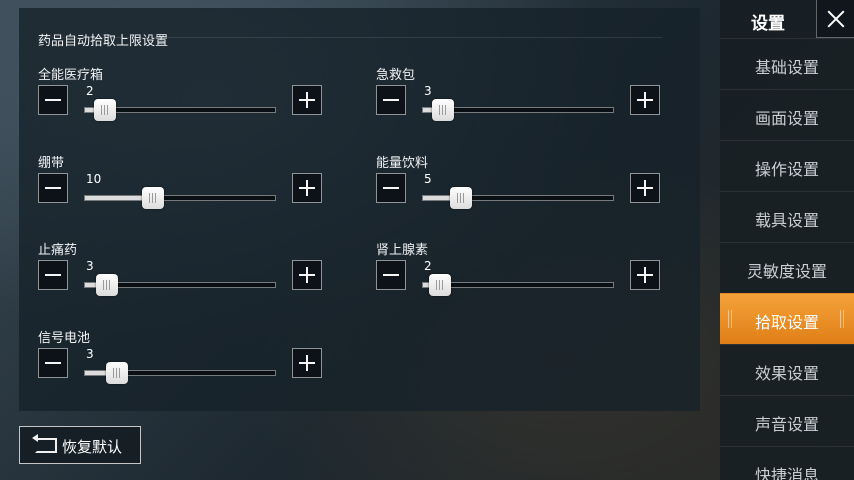 The height and width of the screenshot is (480, 854). Describe the element at coordinates (396, 75) in the screenshot. I see `setting-label: 急救包` at that location.